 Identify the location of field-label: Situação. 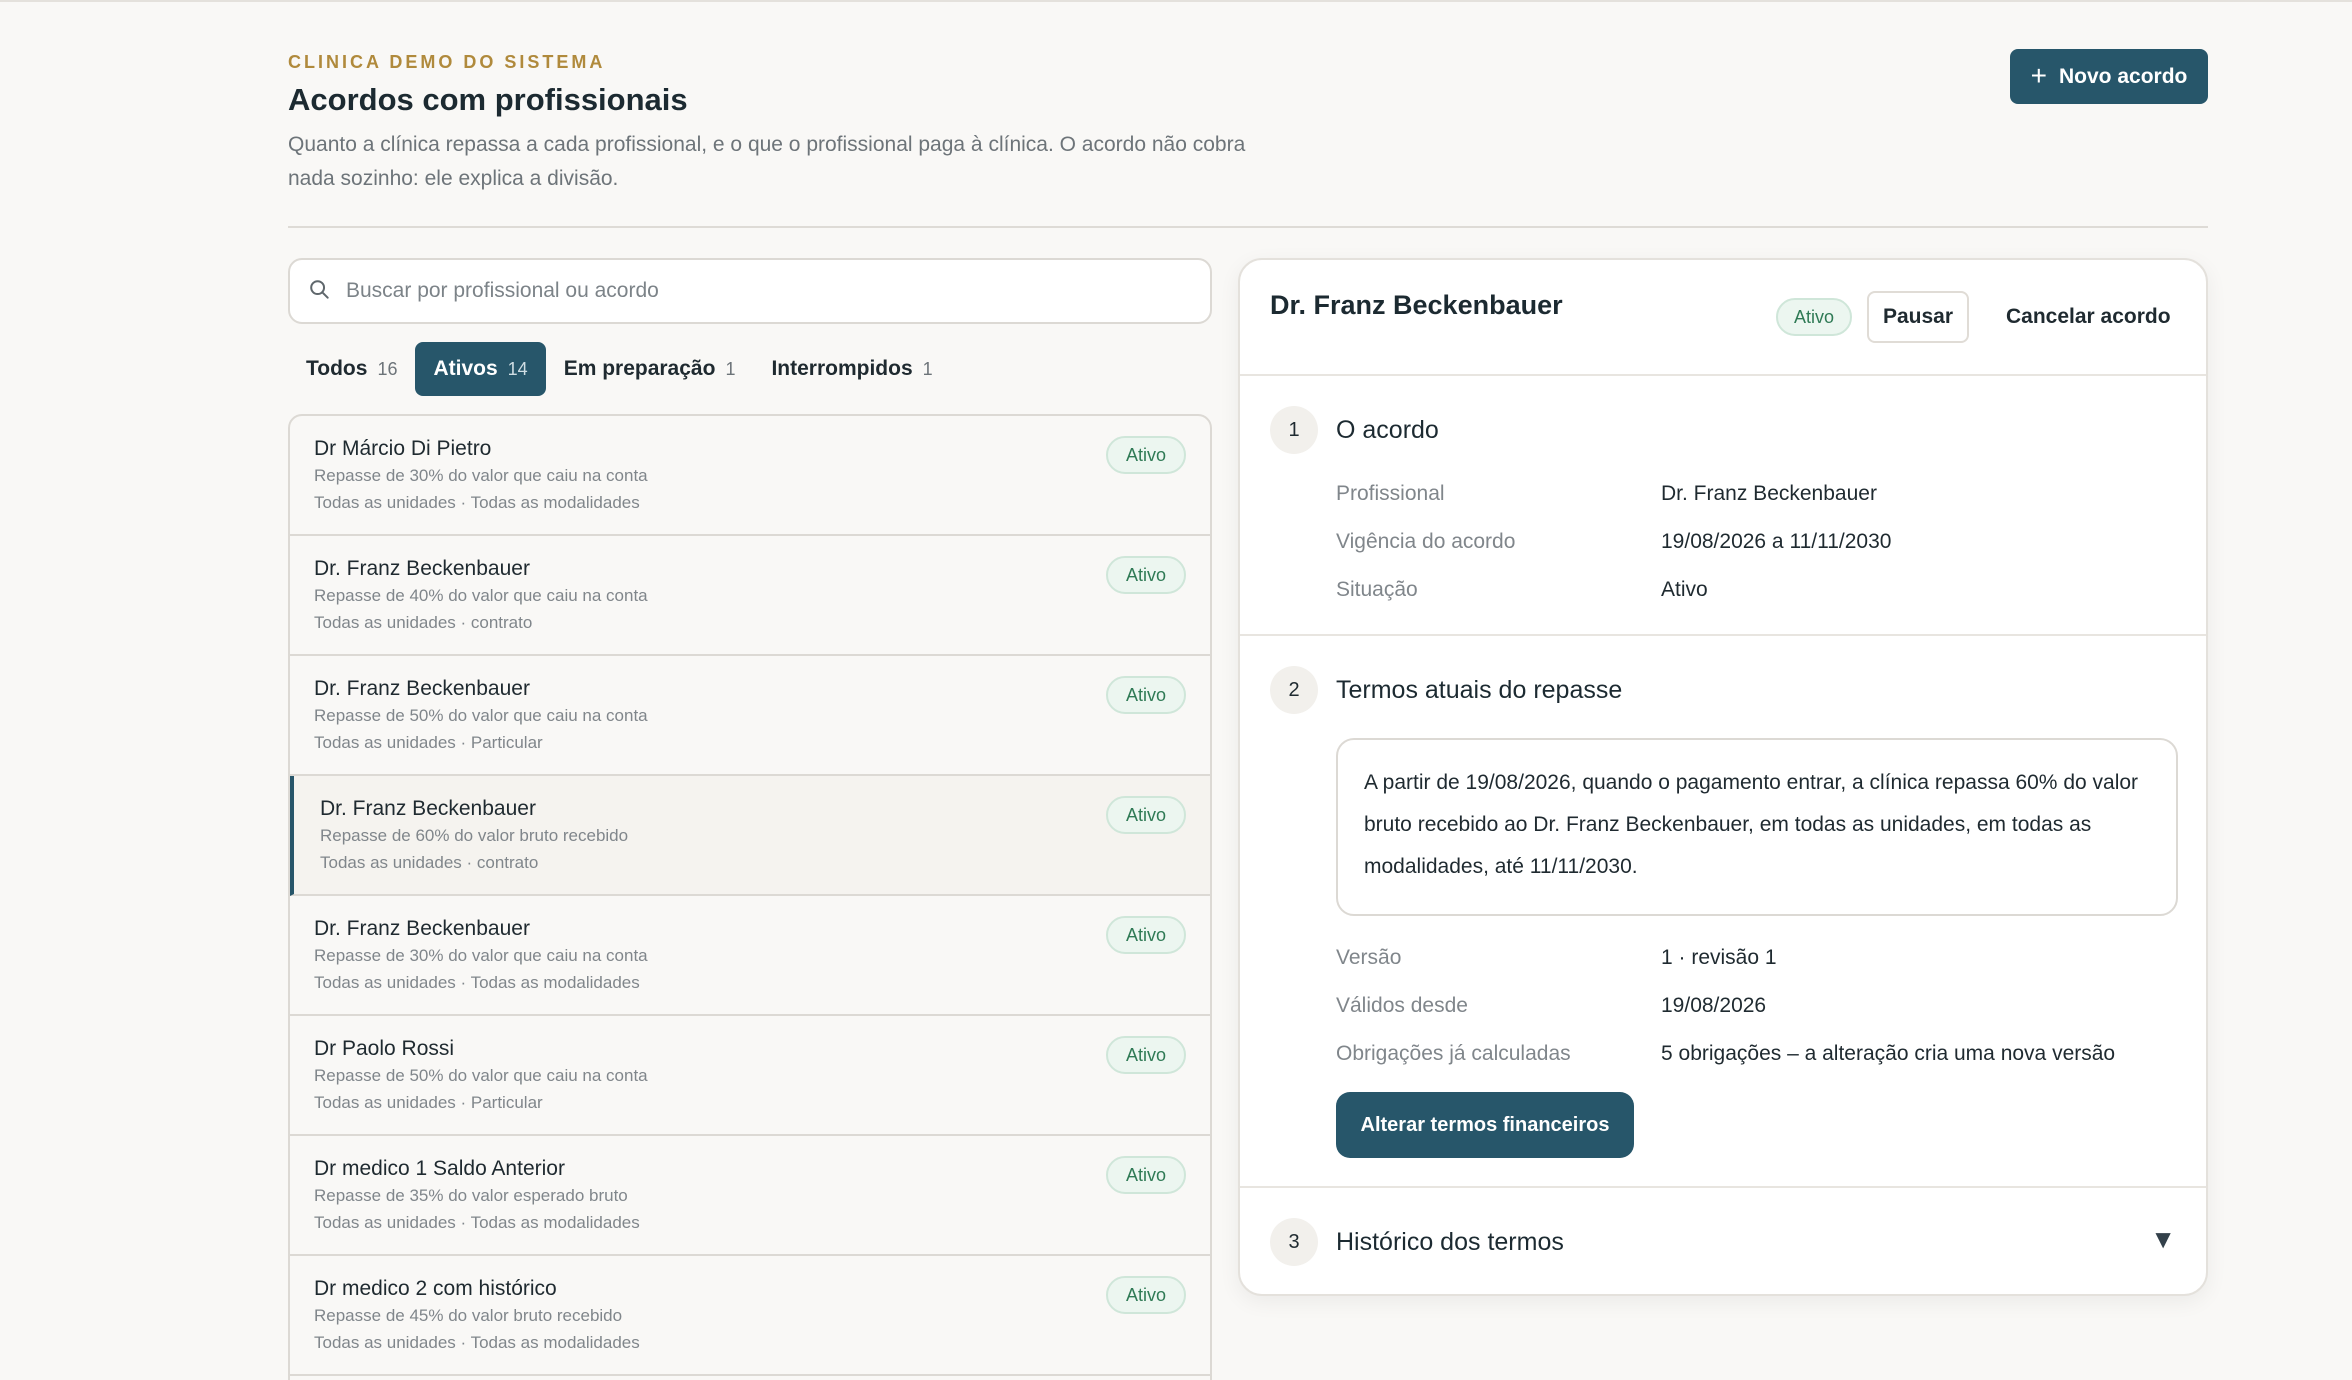
(1377, 589).